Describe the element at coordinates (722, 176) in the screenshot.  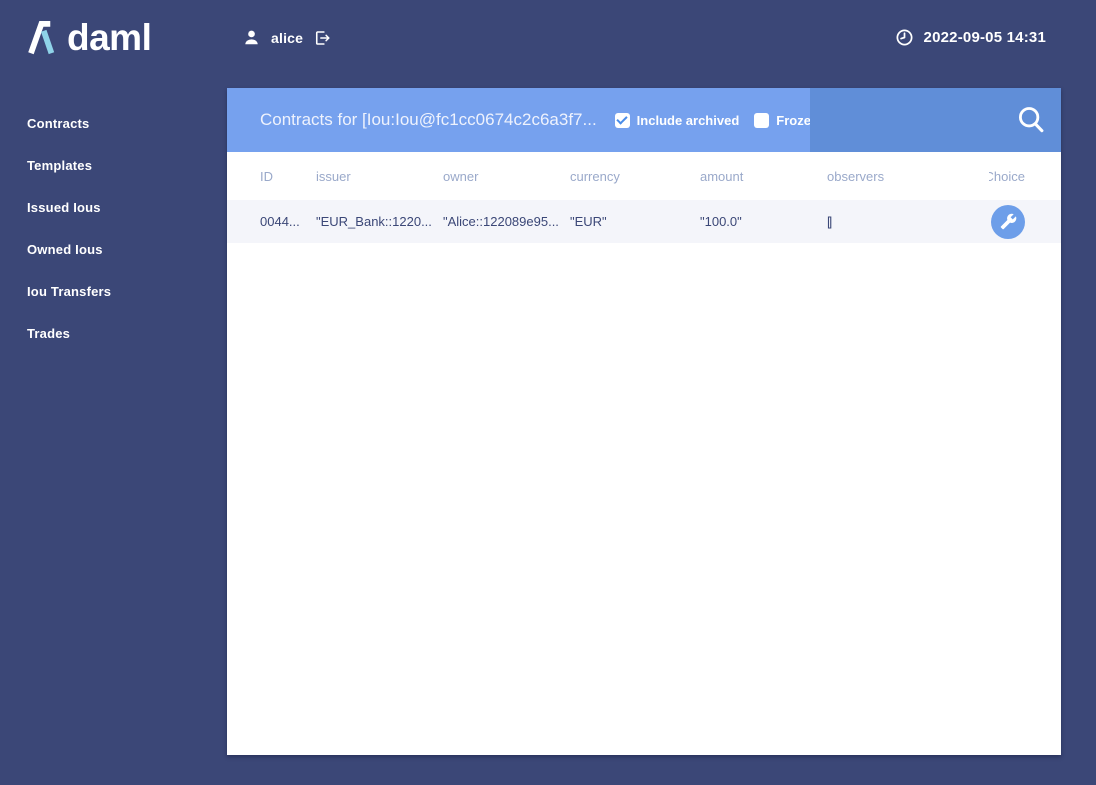
I see `column-header-amount: amount` at that location.